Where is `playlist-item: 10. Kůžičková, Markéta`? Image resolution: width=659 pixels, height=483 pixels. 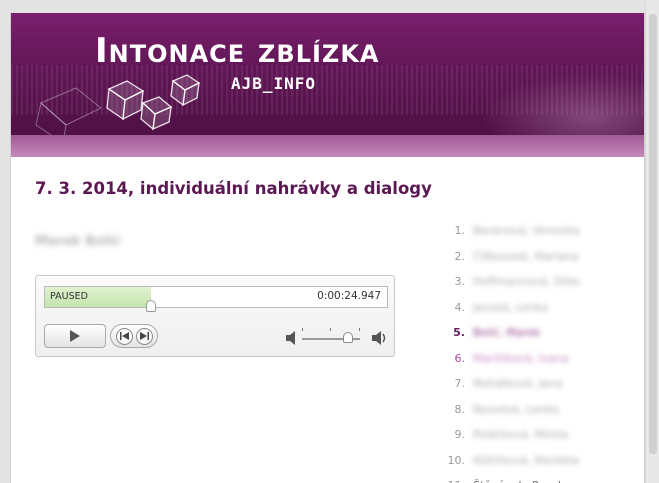
playlist-item: 10. Kůžičková, Markéta is located at coordinates (509, 461).